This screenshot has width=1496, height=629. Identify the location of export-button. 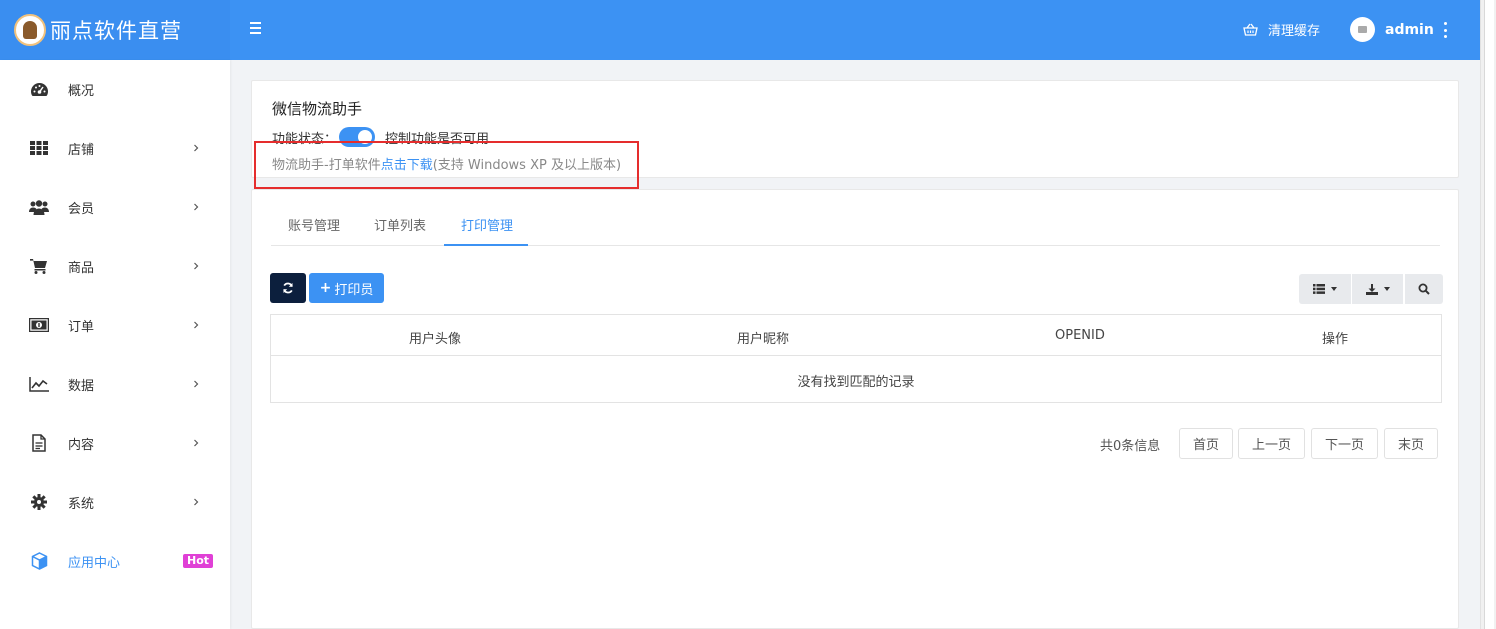
(1377, 289).